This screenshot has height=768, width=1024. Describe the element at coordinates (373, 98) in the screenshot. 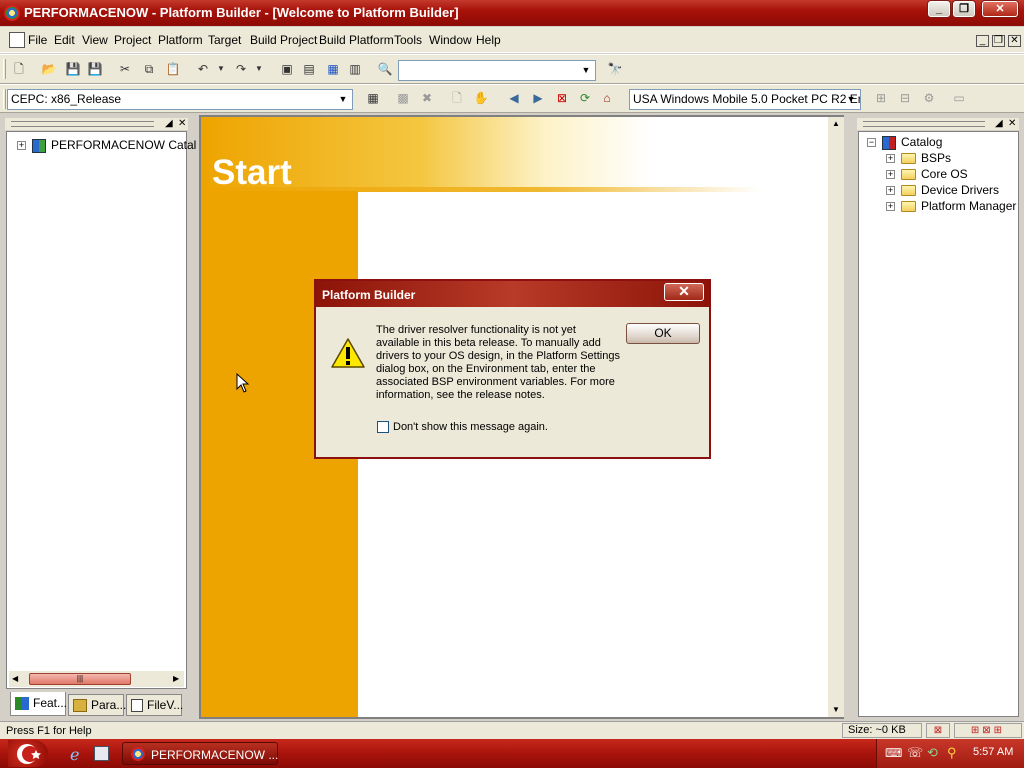

I see `build-icon: ▦` at that location.